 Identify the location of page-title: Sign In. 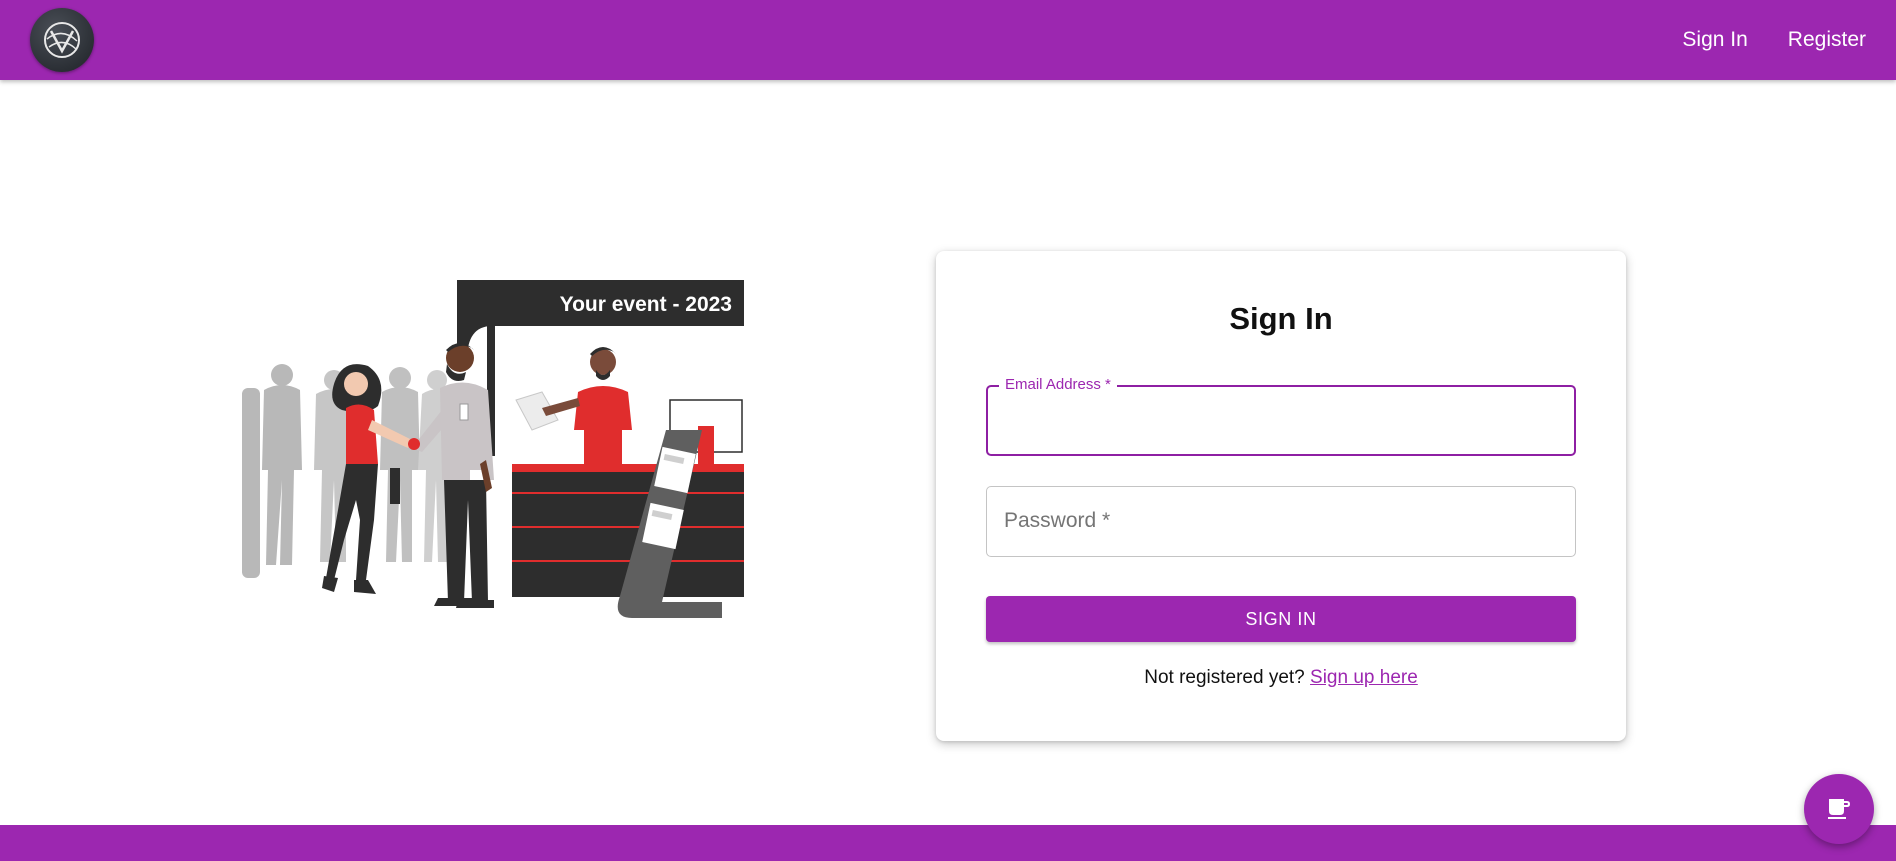
(1281, 318).